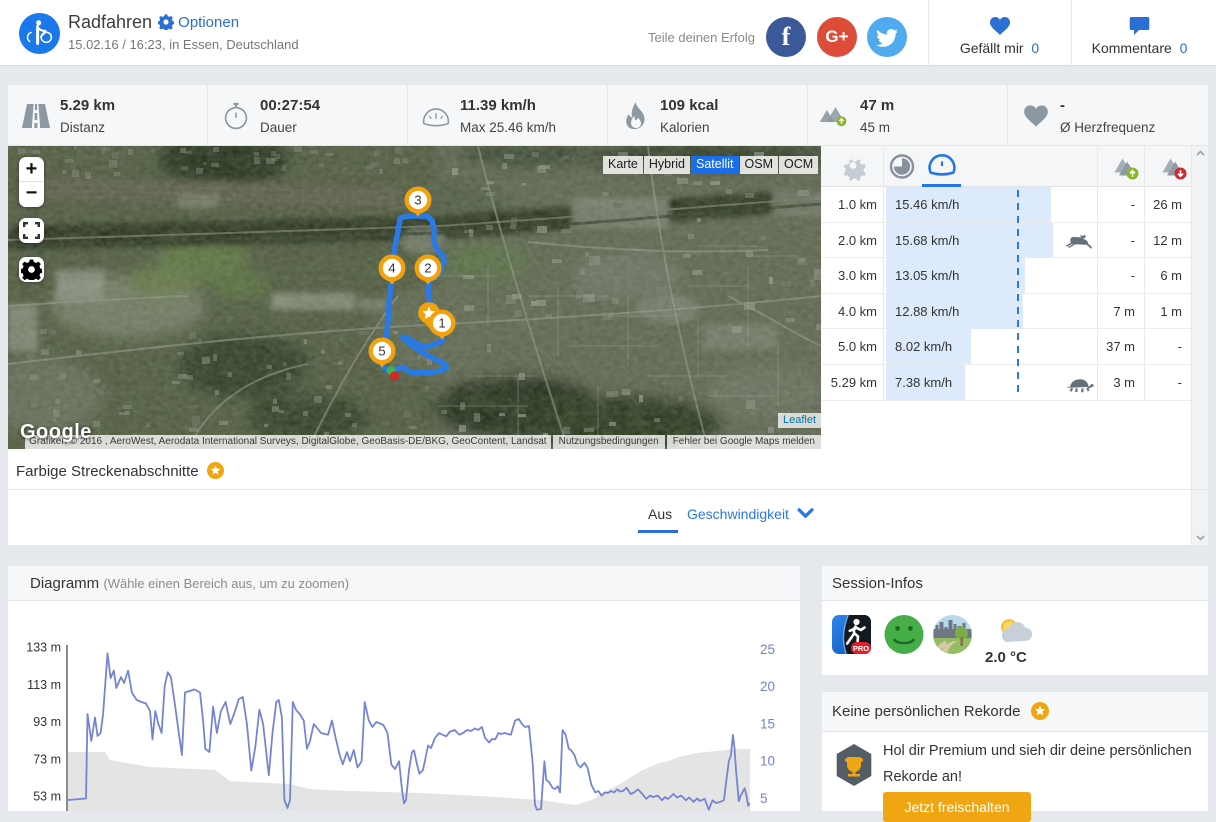 This screenshot has width=1216, height=822. What do you see at coordinates (767, 686) in the screenshot?
I see `svg-text: 20` at bounding box center [767, 686].